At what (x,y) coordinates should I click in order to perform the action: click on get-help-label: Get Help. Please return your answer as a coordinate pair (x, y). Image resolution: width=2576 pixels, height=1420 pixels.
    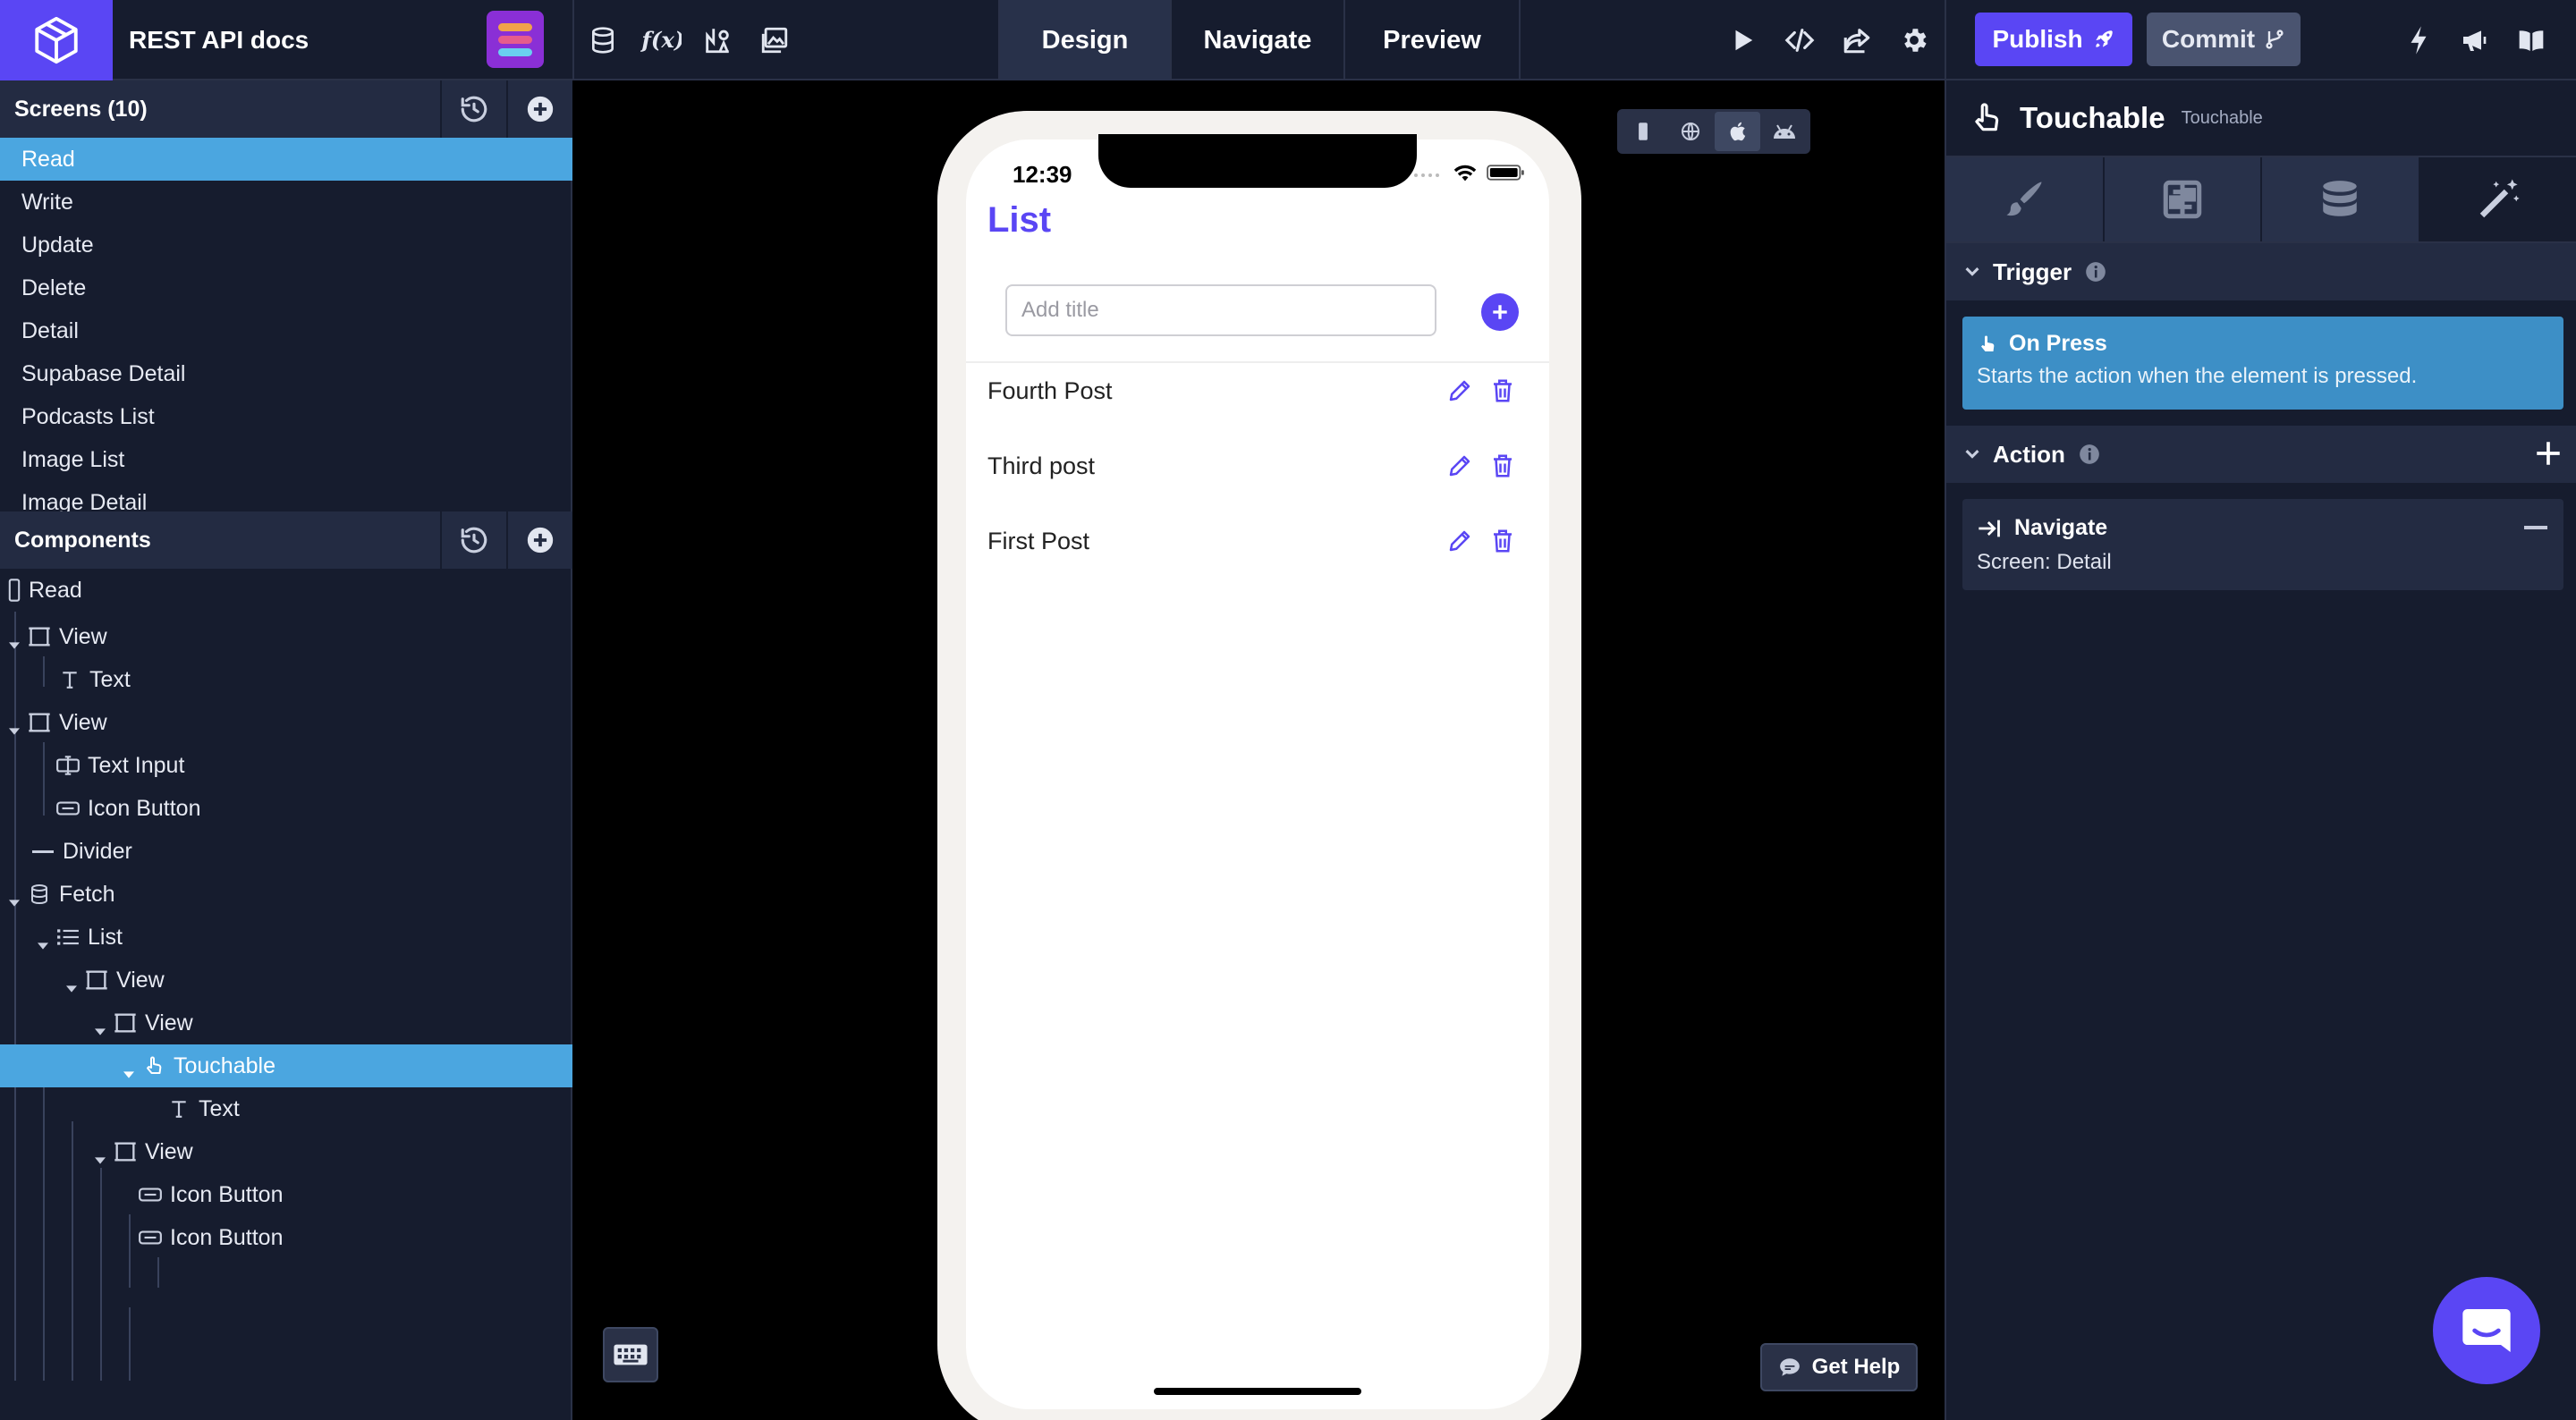
    Looking at the image, I should click on (1856, 1367).